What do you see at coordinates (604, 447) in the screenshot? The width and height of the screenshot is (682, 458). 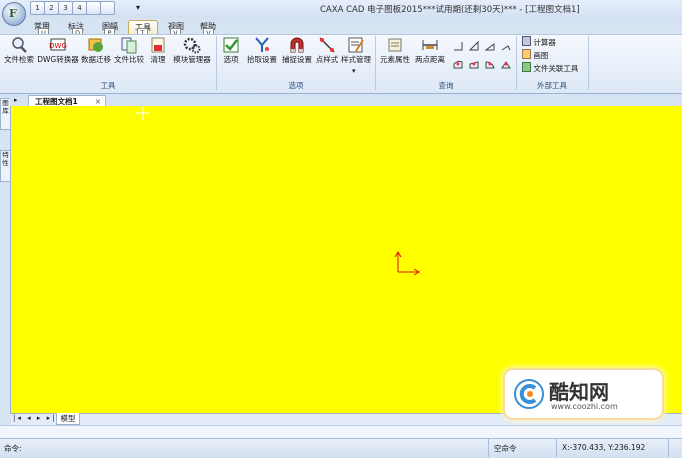 I see `cursor-coordinates: X:-370.433, Y:236.192` at bounding box center [604, 447].